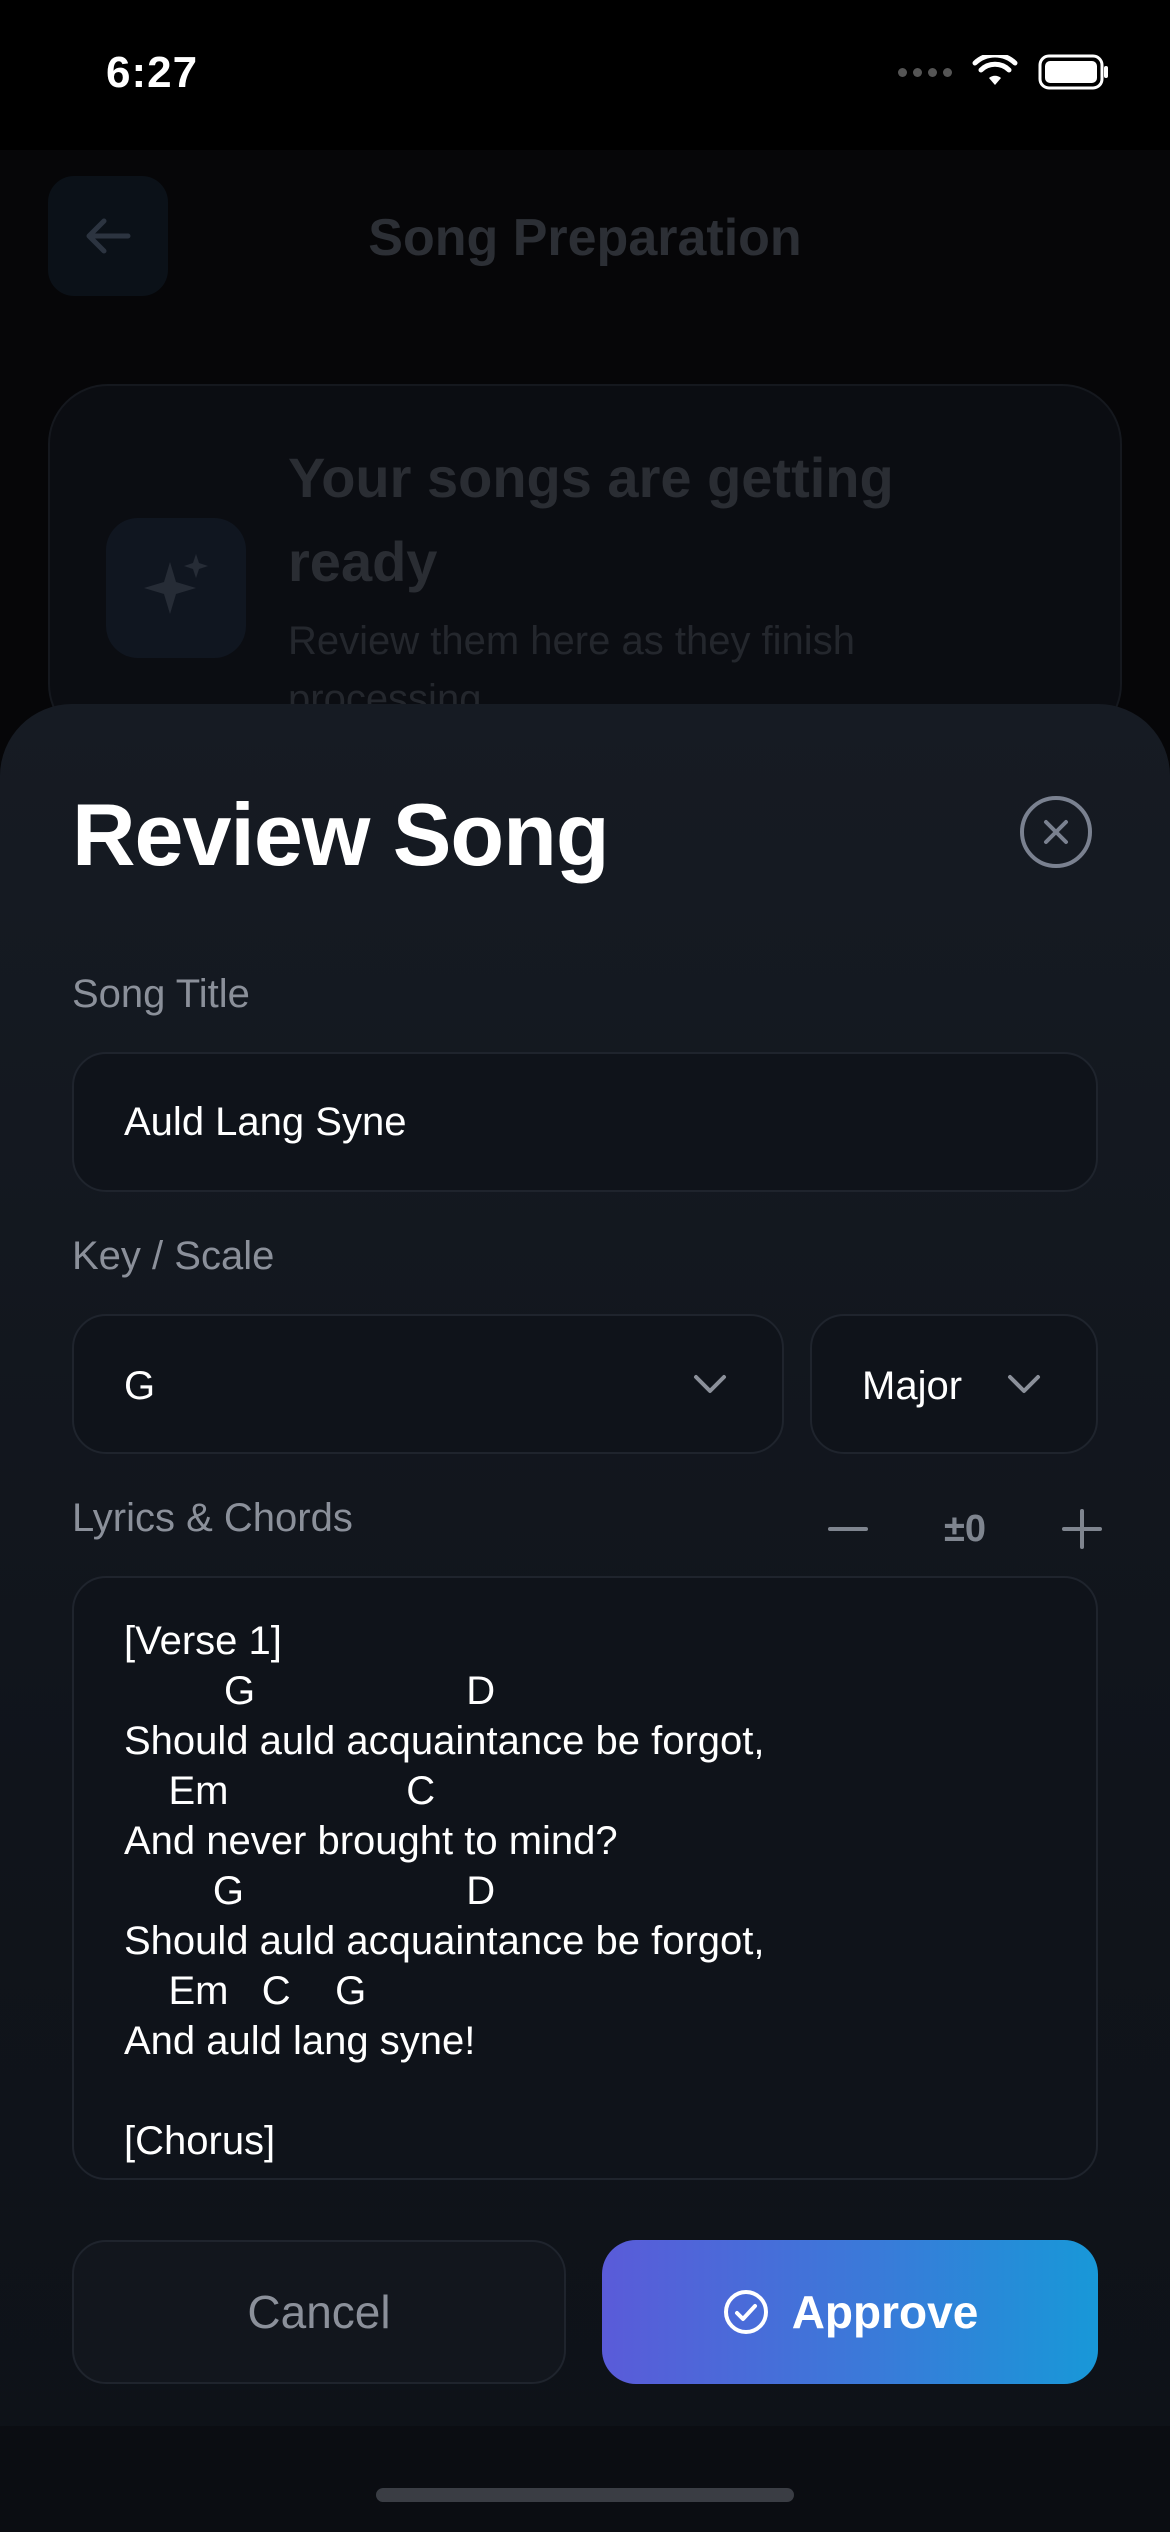  Describe the element at coordinates (745, 2312) in the screenshot. I see `check-circle-icon` at that location.